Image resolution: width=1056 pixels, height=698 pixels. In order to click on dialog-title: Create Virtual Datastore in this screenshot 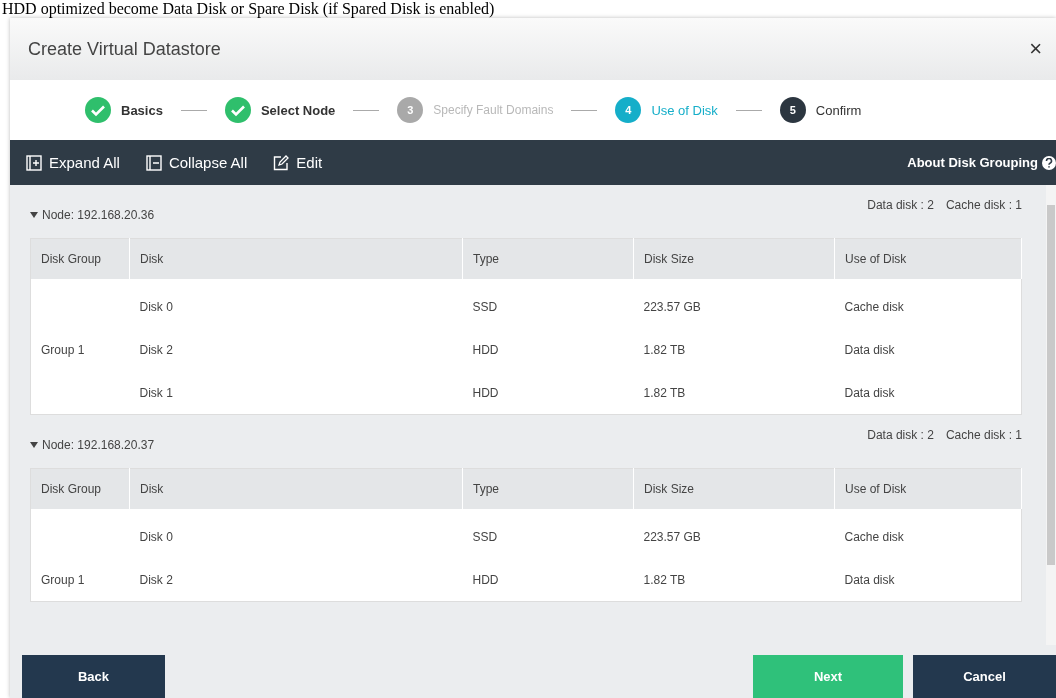, I will do `click(124, 49)`.